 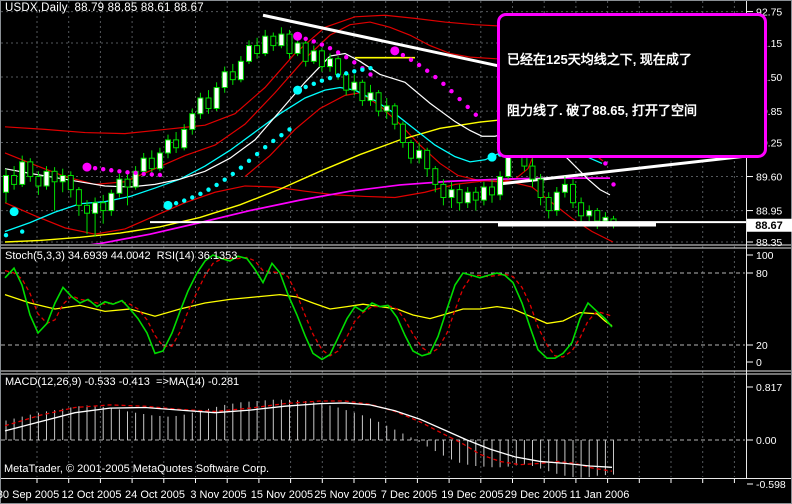 What do you see at coordinates (104, 8) in the screenshot?
I see `chart-title: USDX,Daily 88.79 88.85 88.61 88.67` at bounding box center [104, 8].